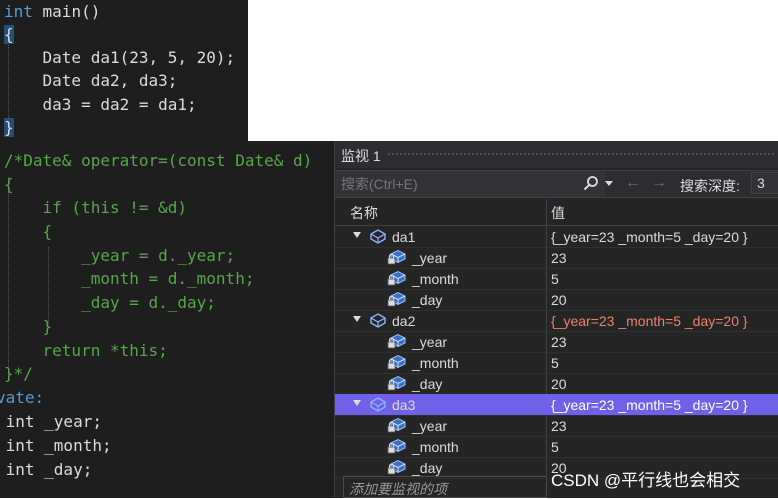 This screenshot has height=499, width=778. I want to click on code-line-member: int _day;, so click(46, 469).